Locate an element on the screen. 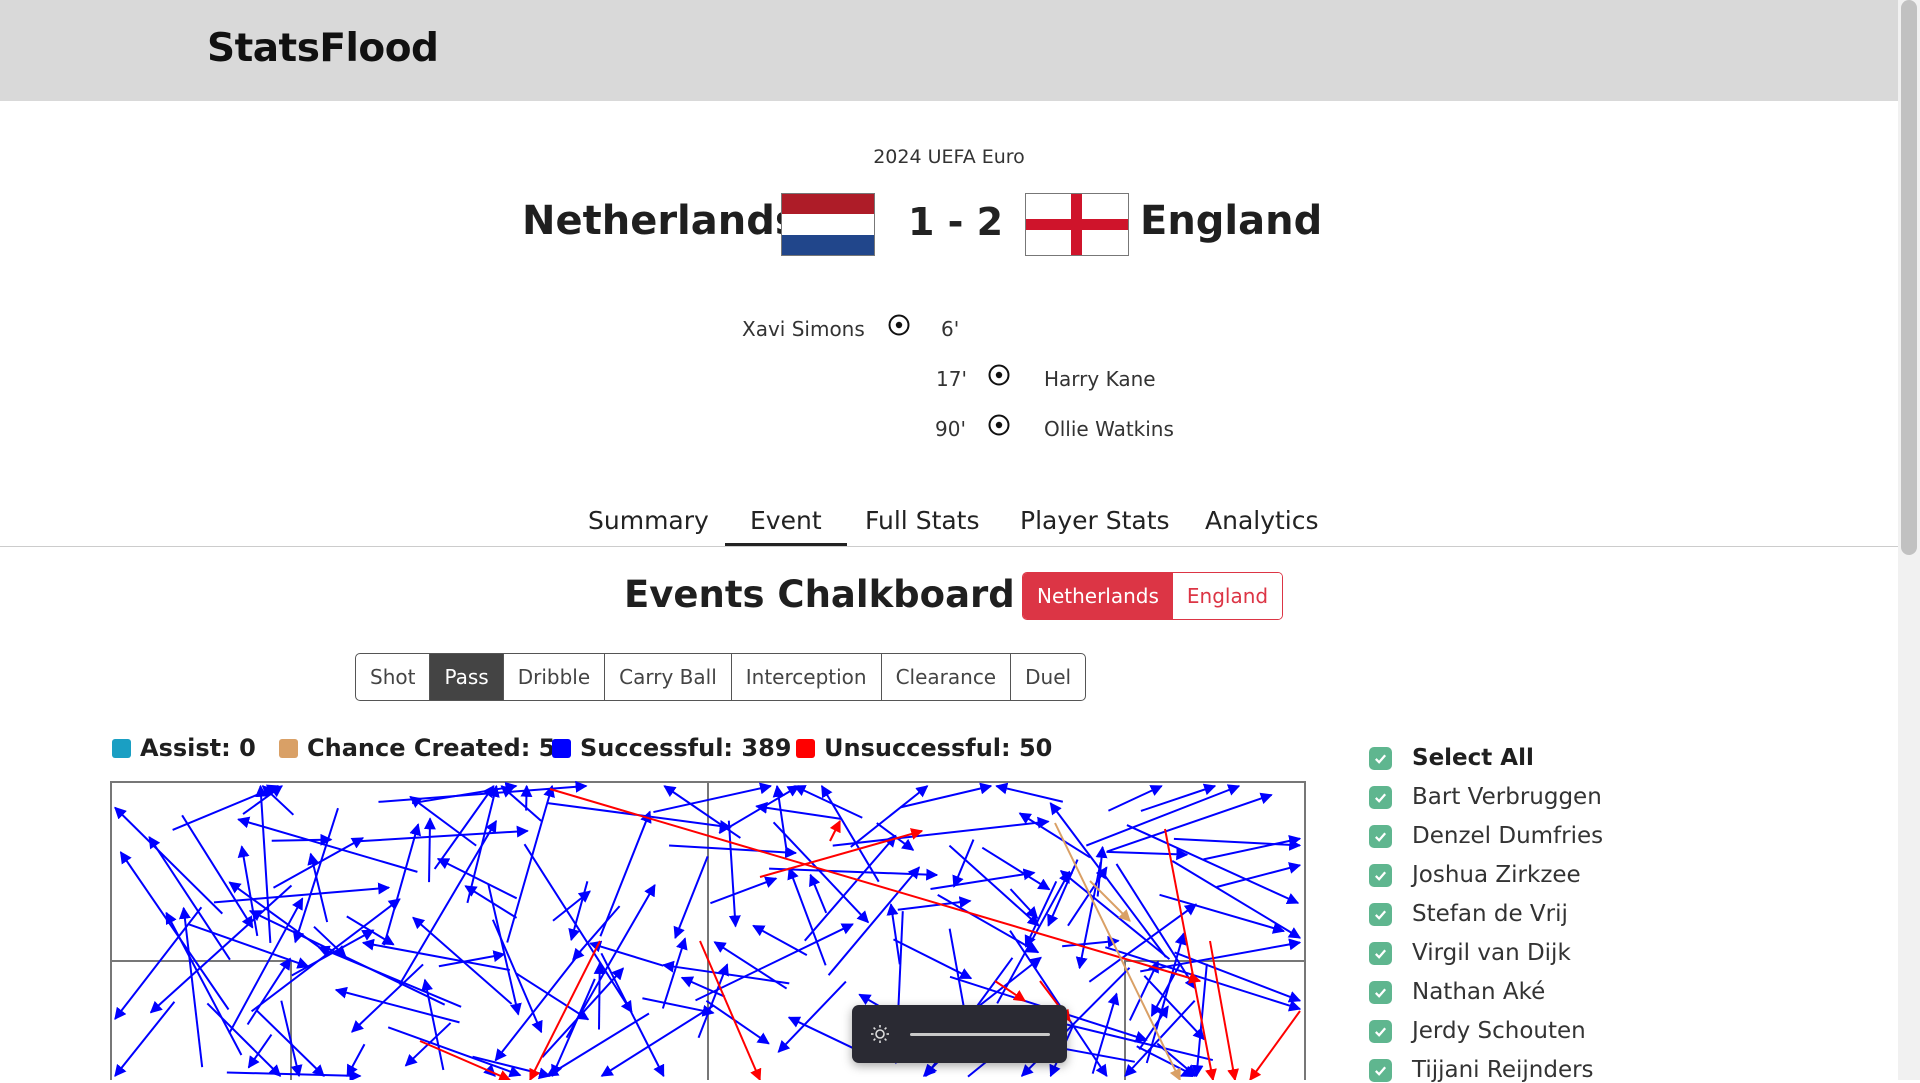 This screenshot has width=1920, height=1083. tab-full-stats: Full Stats is located at coordinates (922, 524).